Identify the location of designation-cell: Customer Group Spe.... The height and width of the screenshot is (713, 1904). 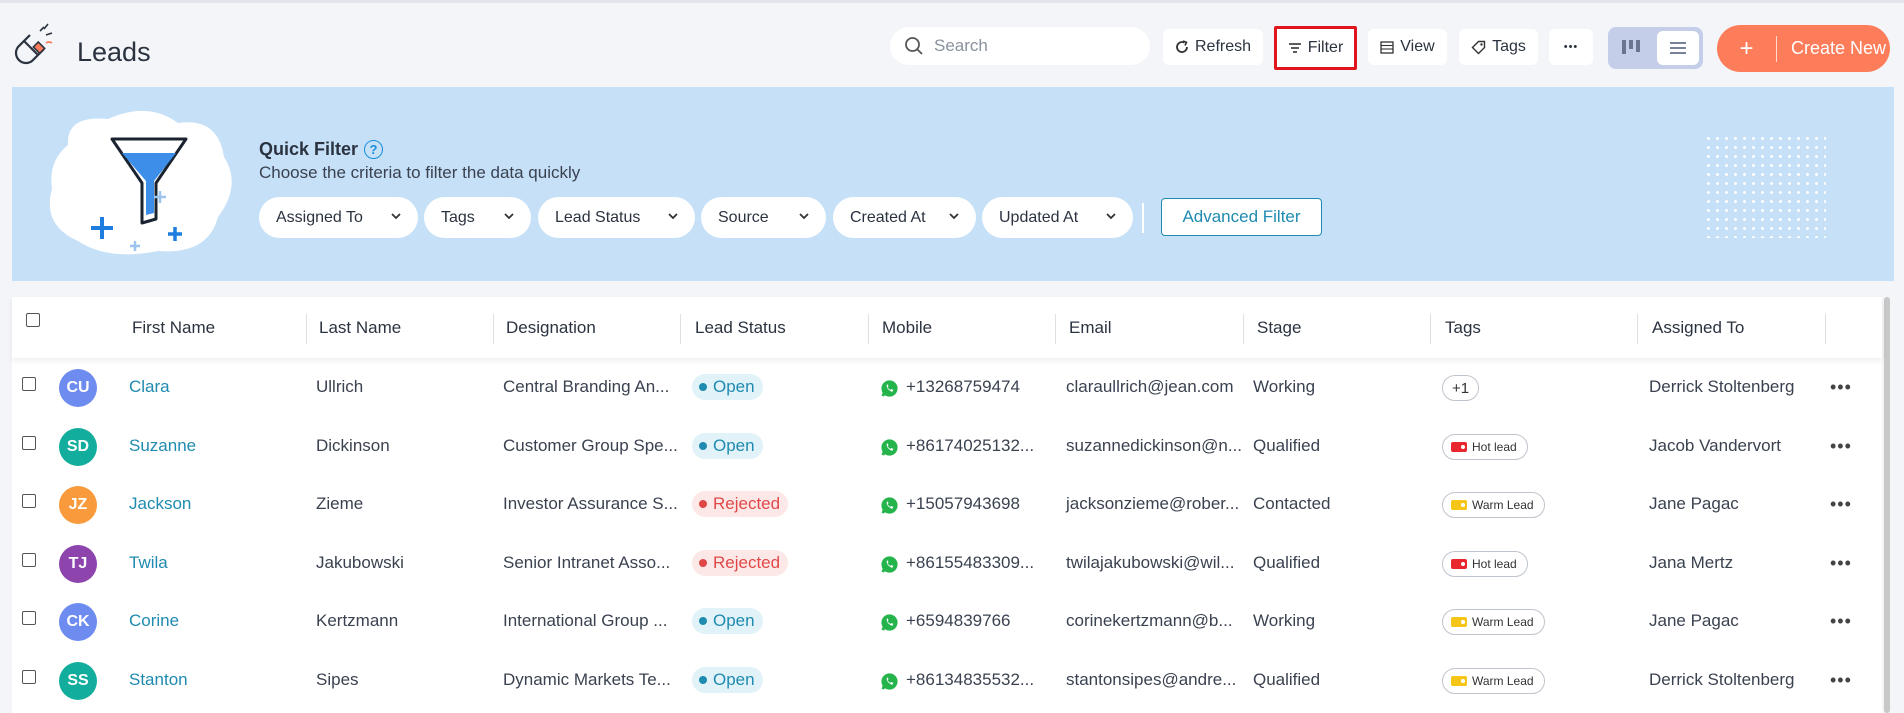
(590, 445).